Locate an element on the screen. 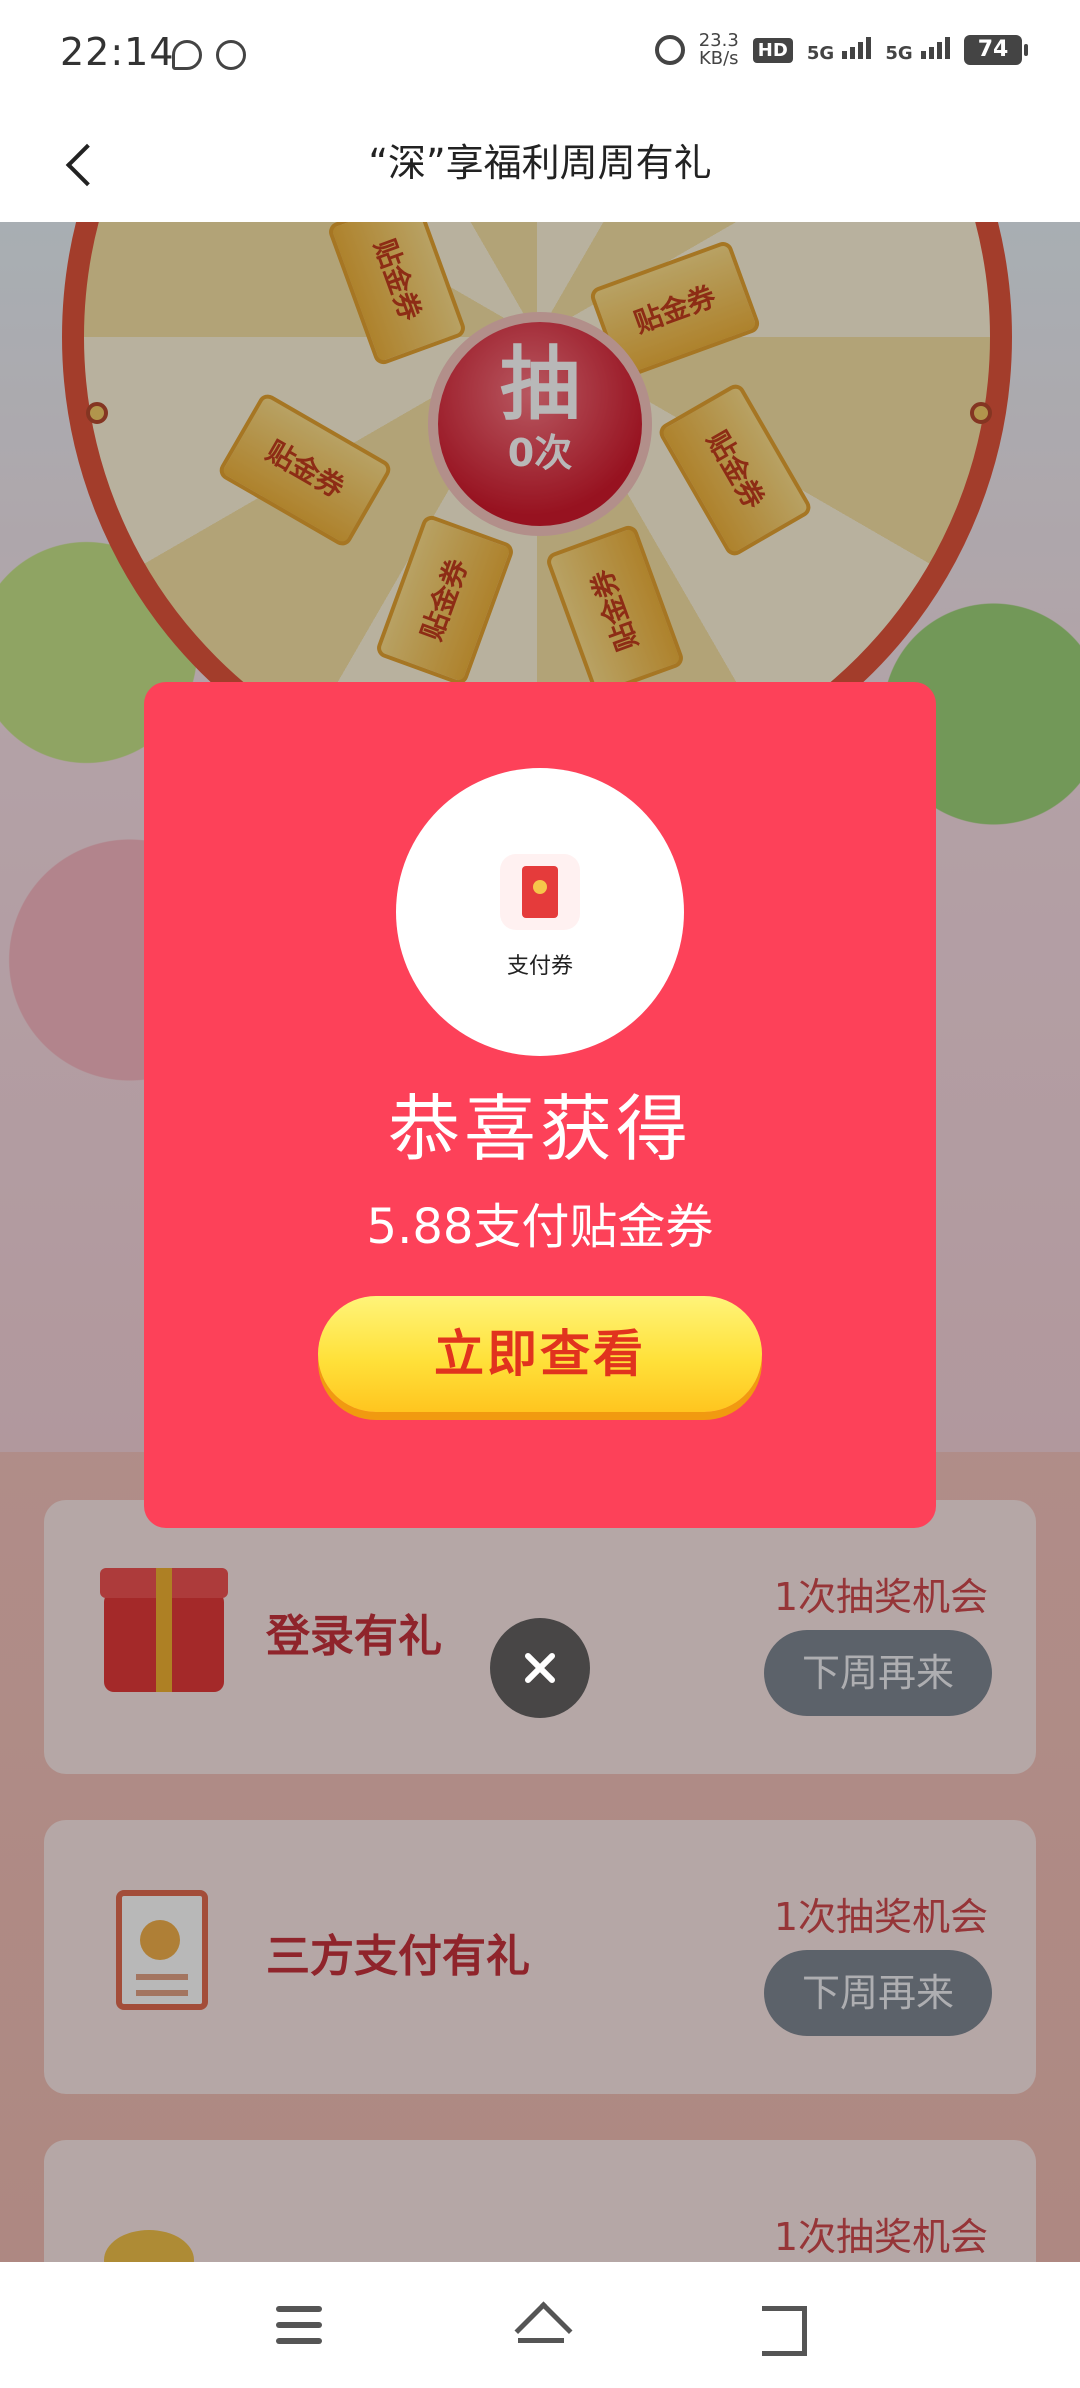 The width and height of the screenshot is (1080, 2388). congrats-title: 恭喜获得 is located at coordinates (539, 1129).